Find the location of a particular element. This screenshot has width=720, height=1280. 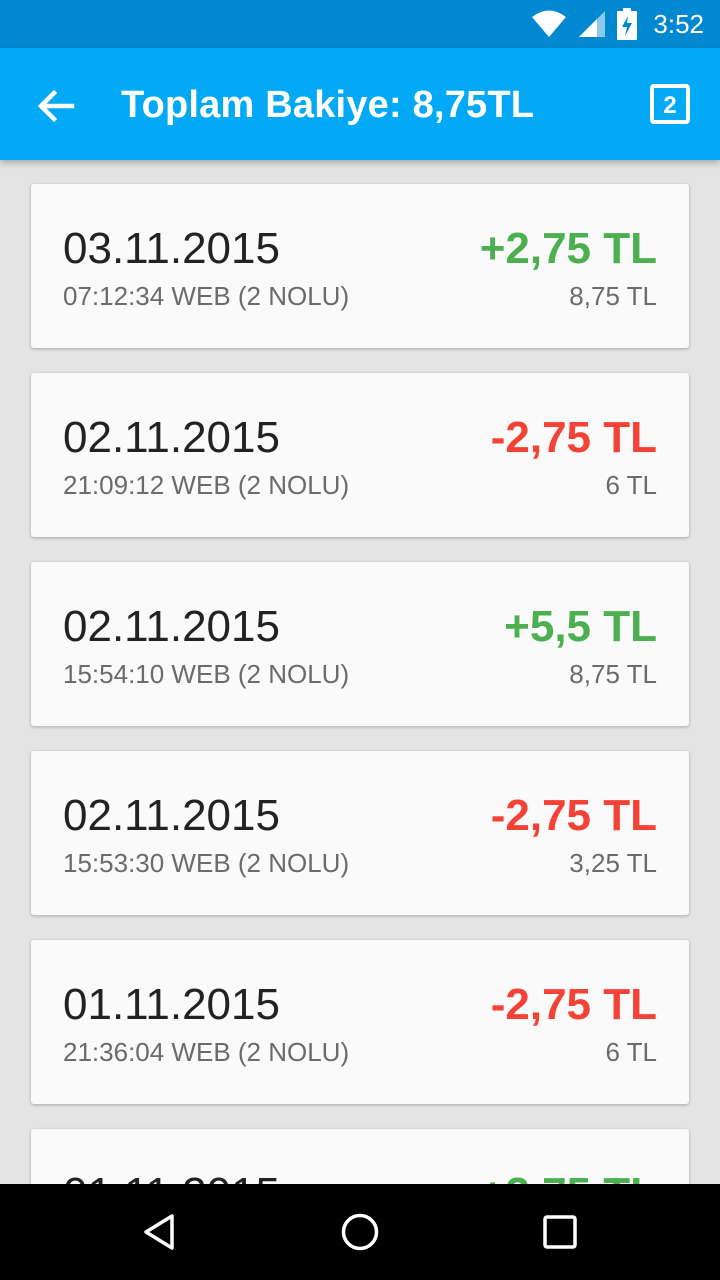

page-title: Toplam Bakiye: 8,75TL is located at coordinates (328, 105).